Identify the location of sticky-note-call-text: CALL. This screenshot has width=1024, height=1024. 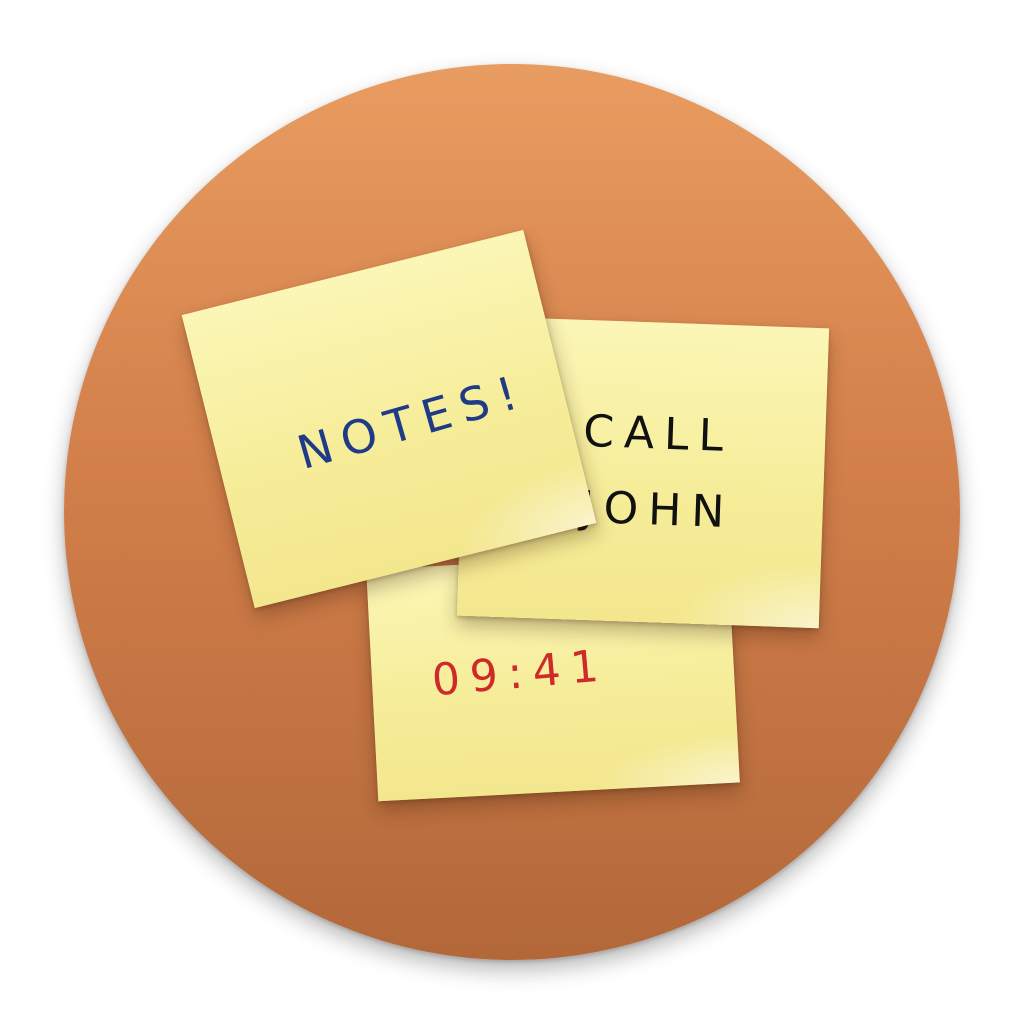
(658, 434).